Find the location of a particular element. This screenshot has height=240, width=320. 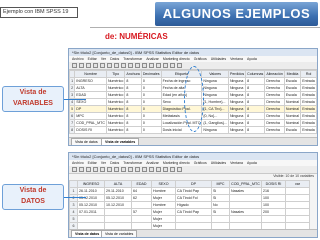

menu-item: Ver is located at coordinates (103, 163).